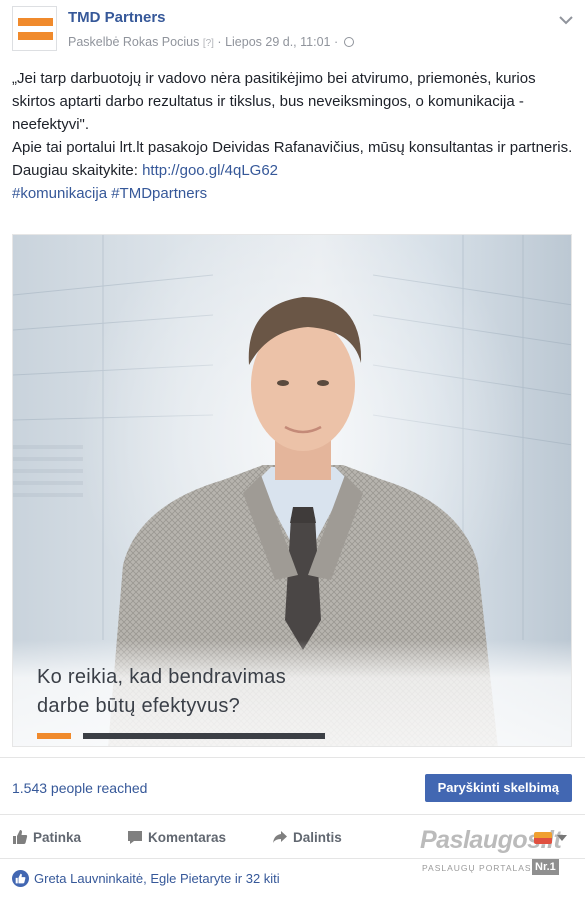  What do you see at coordinates (117, 17) in the screenshot?
I see `page-name-link: TMD Partners` at bounding box center [117, 17].